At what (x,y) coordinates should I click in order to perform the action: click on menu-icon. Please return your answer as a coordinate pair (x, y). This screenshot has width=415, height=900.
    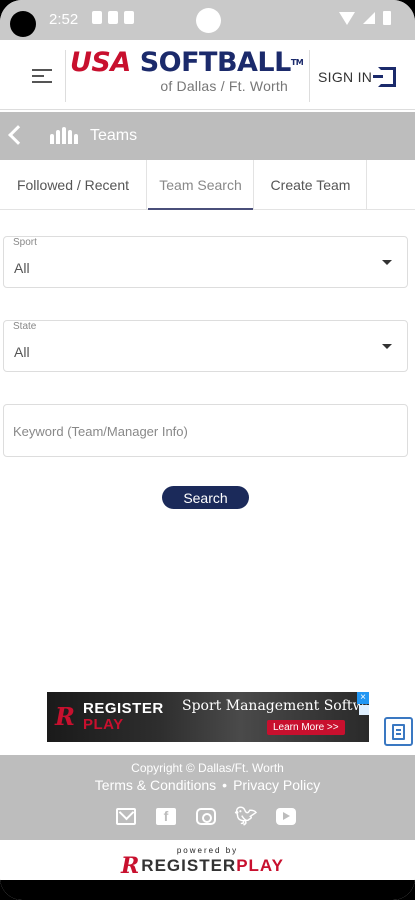
    Looking at the image, I should click on (42, 76).